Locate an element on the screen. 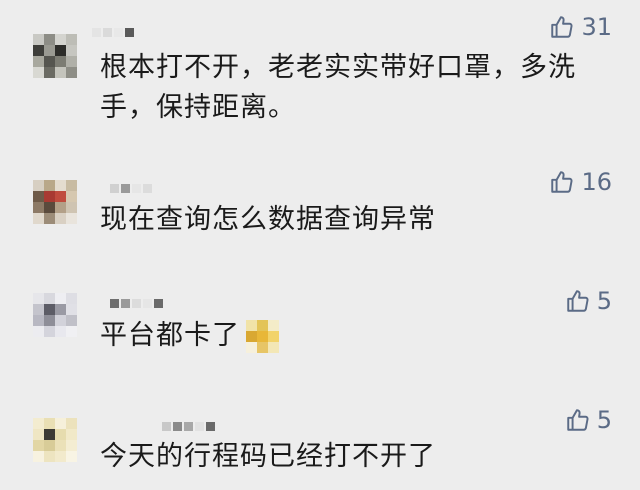 This screenshot has height=490, width=640. comment-text: 现在查询怎么数据查询异常 is located at coordinates (268, 219).